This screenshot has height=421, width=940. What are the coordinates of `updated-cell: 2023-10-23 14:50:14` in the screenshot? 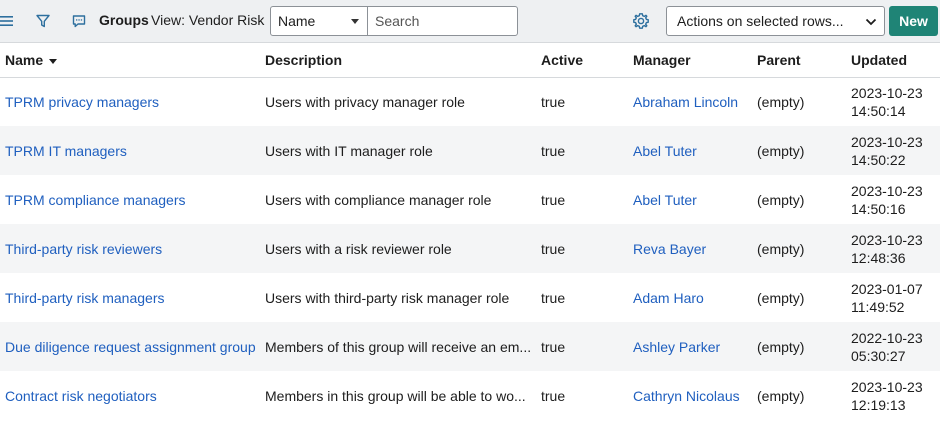 It's located at (887, 101).